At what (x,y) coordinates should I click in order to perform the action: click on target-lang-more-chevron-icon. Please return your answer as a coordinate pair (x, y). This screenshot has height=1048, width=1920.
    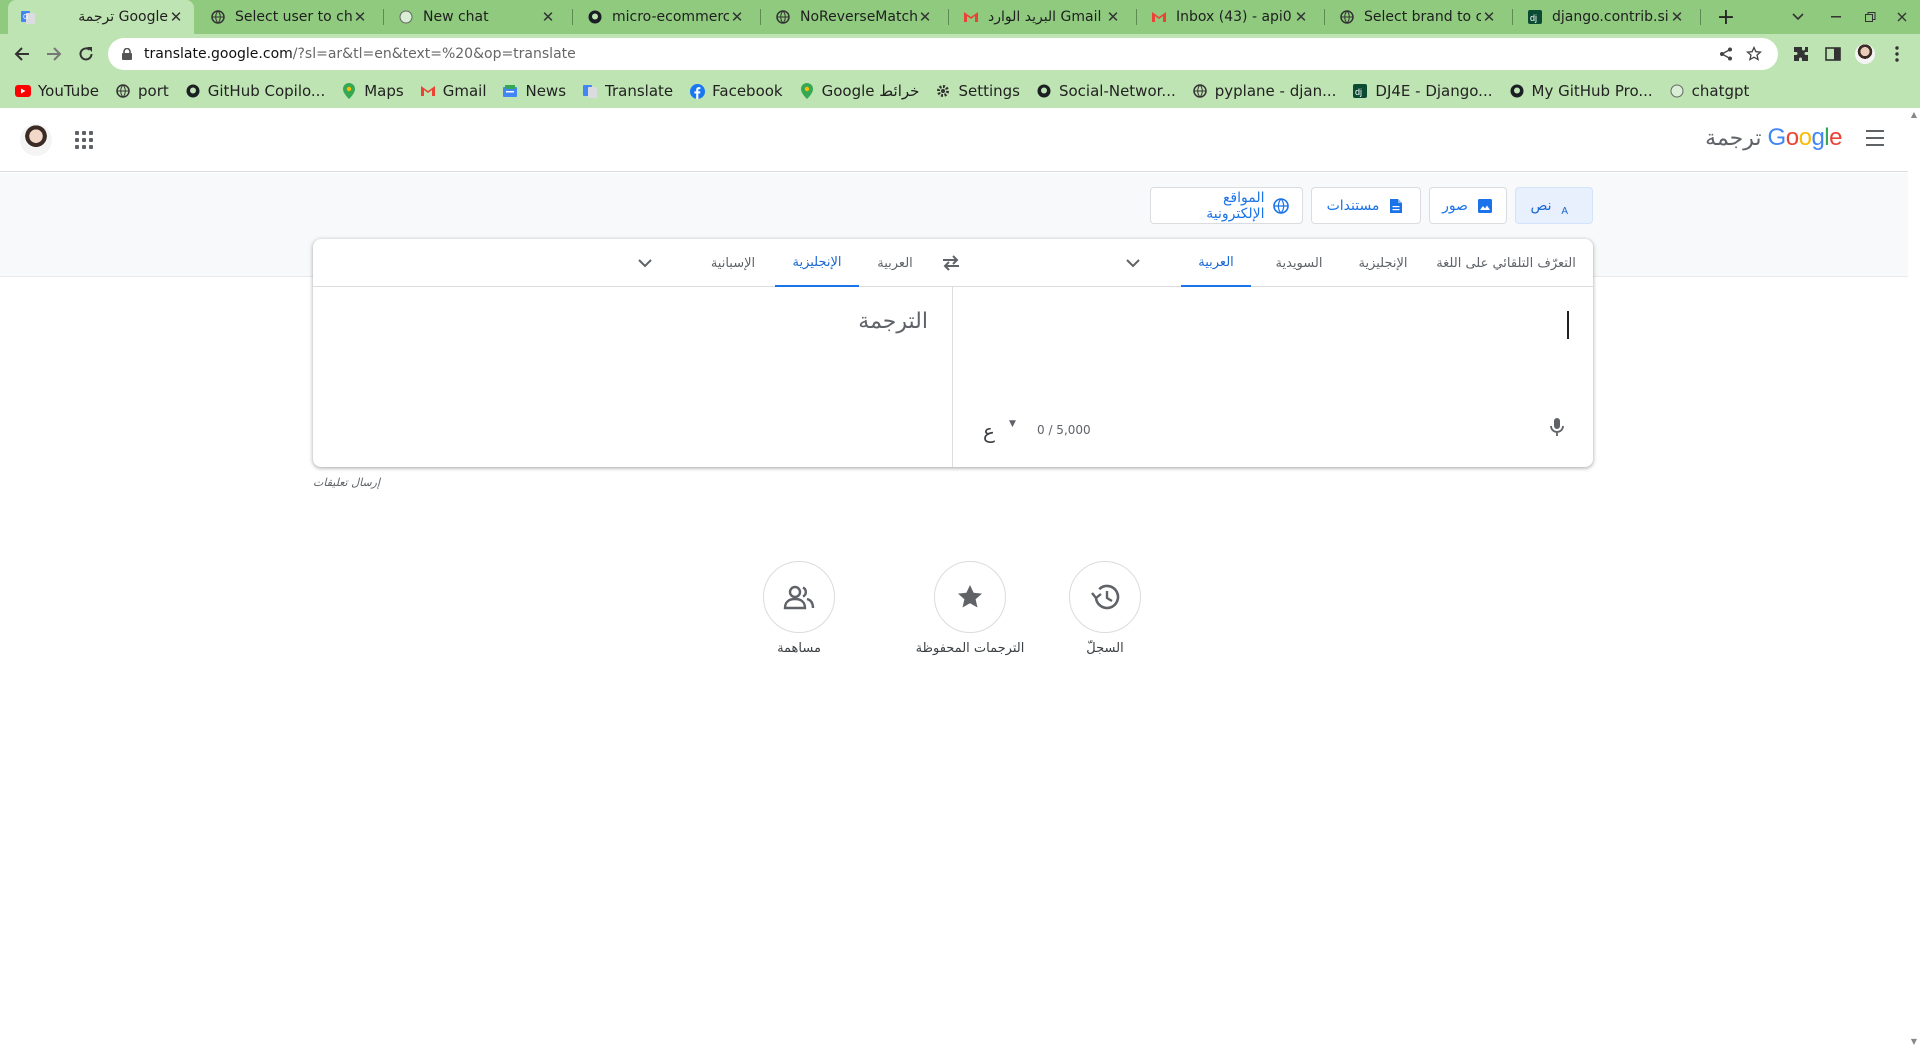
    Looking at the image, I should click on (645, 263).